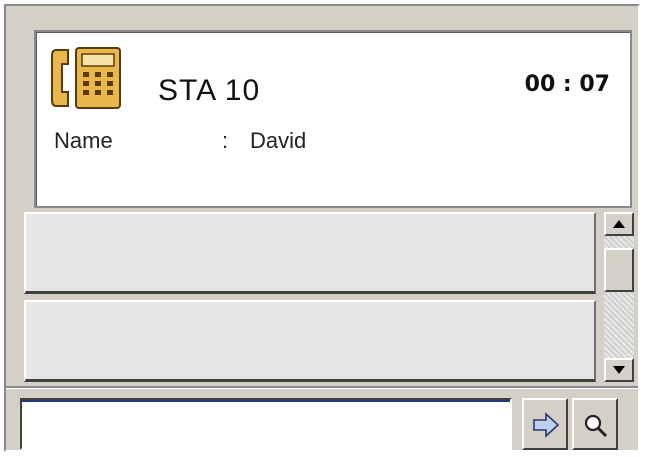 Image resolution: width=648 pixels, height=457 pixels. What do you see at coordinates (619, 224) in the screenshot?
I see `scroll-up-button` at bounding box center [619, 224].